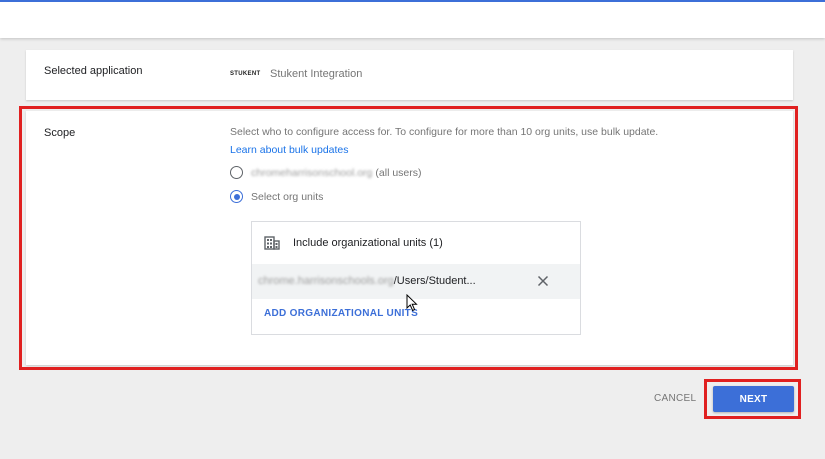 The width and height of the screenshot is (825, 459). I want to click on stukent-logo: STUKENT, so click(245, 74).